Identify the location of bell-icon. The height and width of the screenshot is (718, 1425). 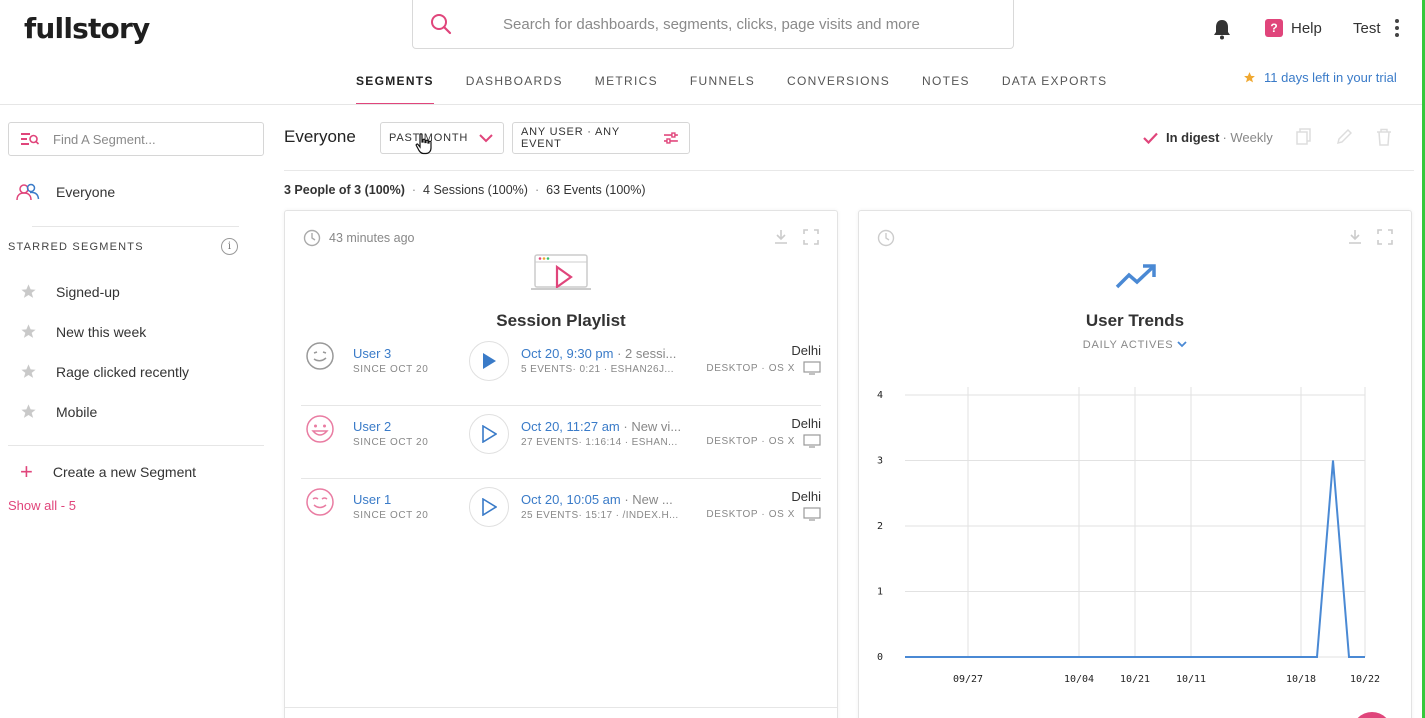
(1222, 31).